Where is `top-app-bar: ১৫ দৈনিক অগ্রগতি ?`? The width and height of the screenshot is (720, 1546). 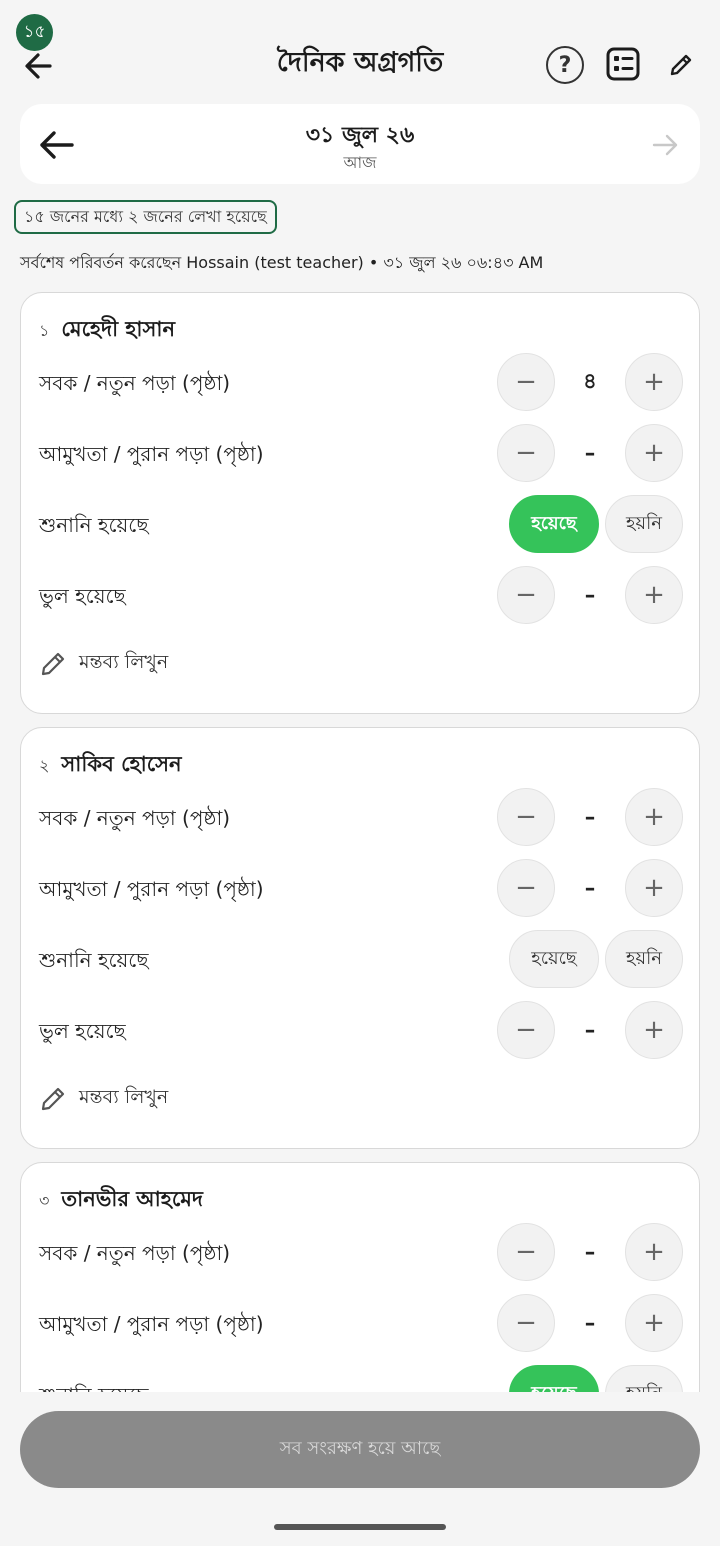 top-app-bar: ১৫ দৈনিক অগ্রগতি ? is located at coordinates (360, 50).